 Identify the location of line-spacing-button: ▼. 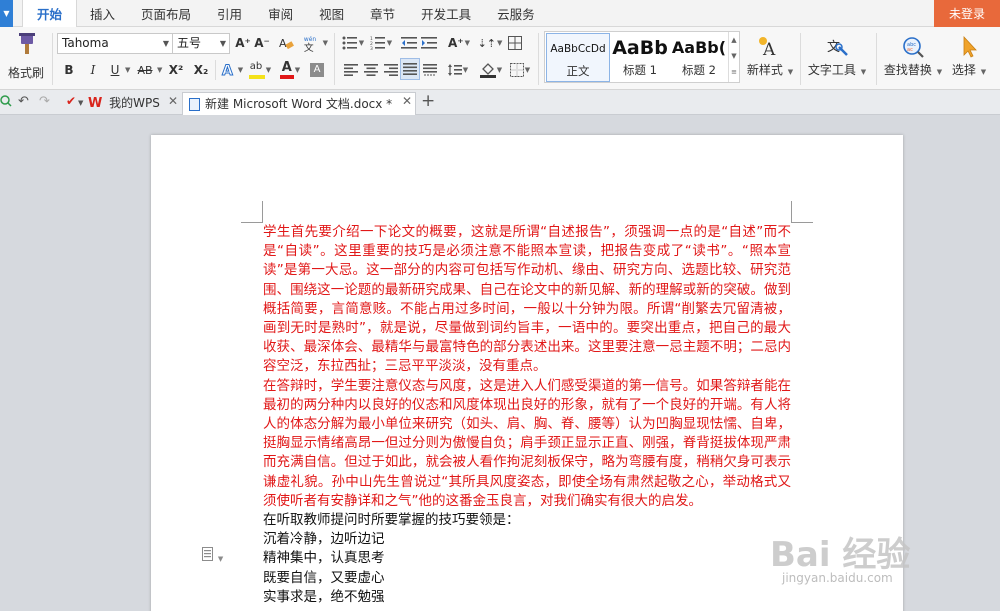
(458, 70).